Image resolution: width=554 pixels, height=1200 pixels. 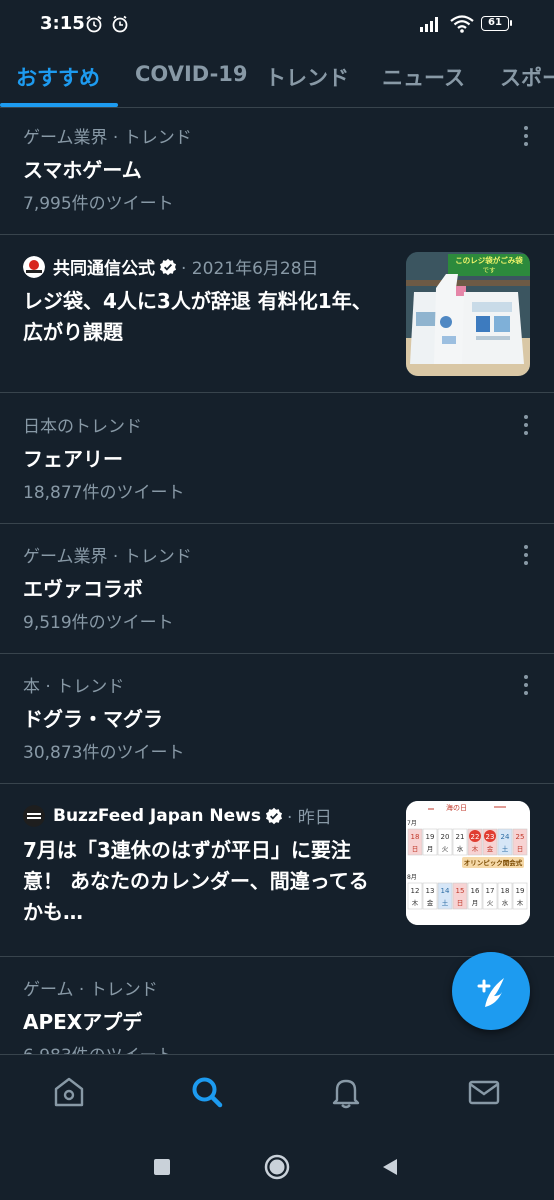 I want to click on news-source-name: BuzzFeed Japan News, so click(x=157, y=815).